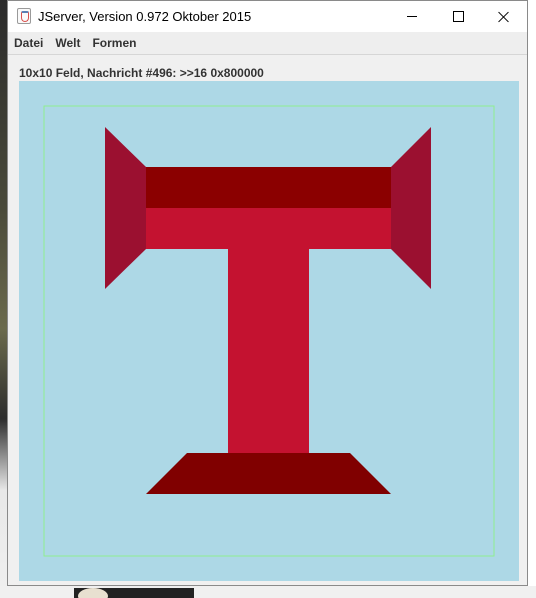  I want to click on close-button, so click(504, 16).